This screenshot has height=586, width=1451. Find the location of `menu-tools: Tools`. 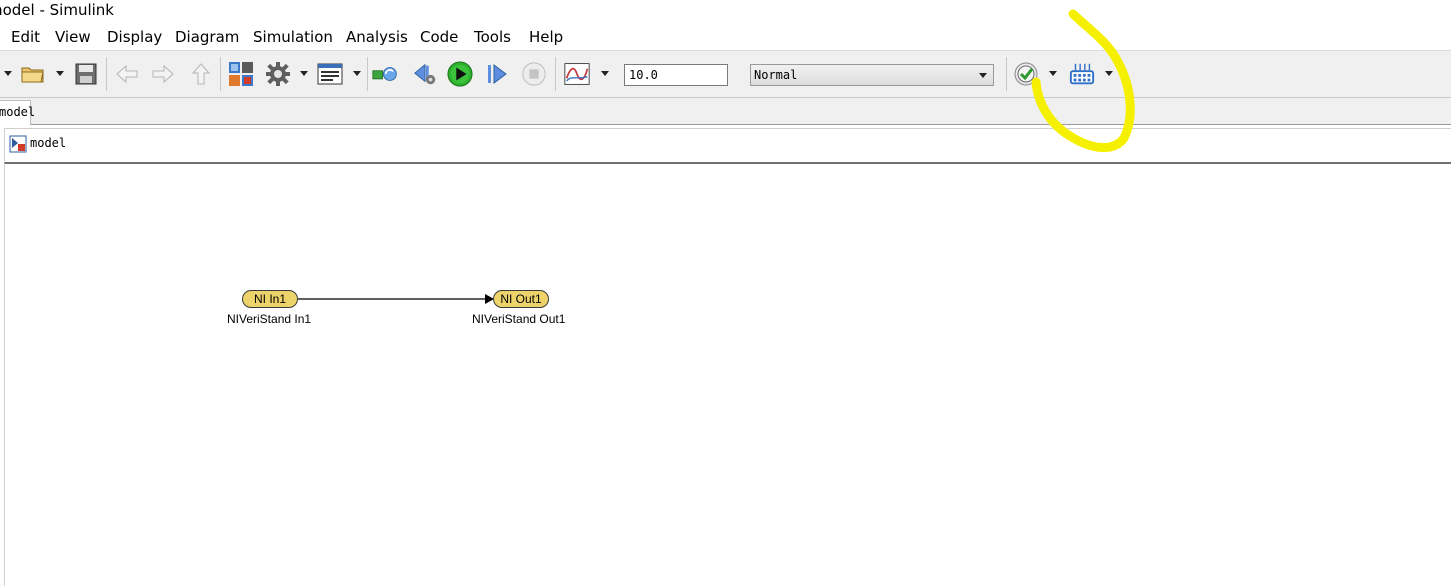

menu-tools: Tools is located at coordinates (492, 37).